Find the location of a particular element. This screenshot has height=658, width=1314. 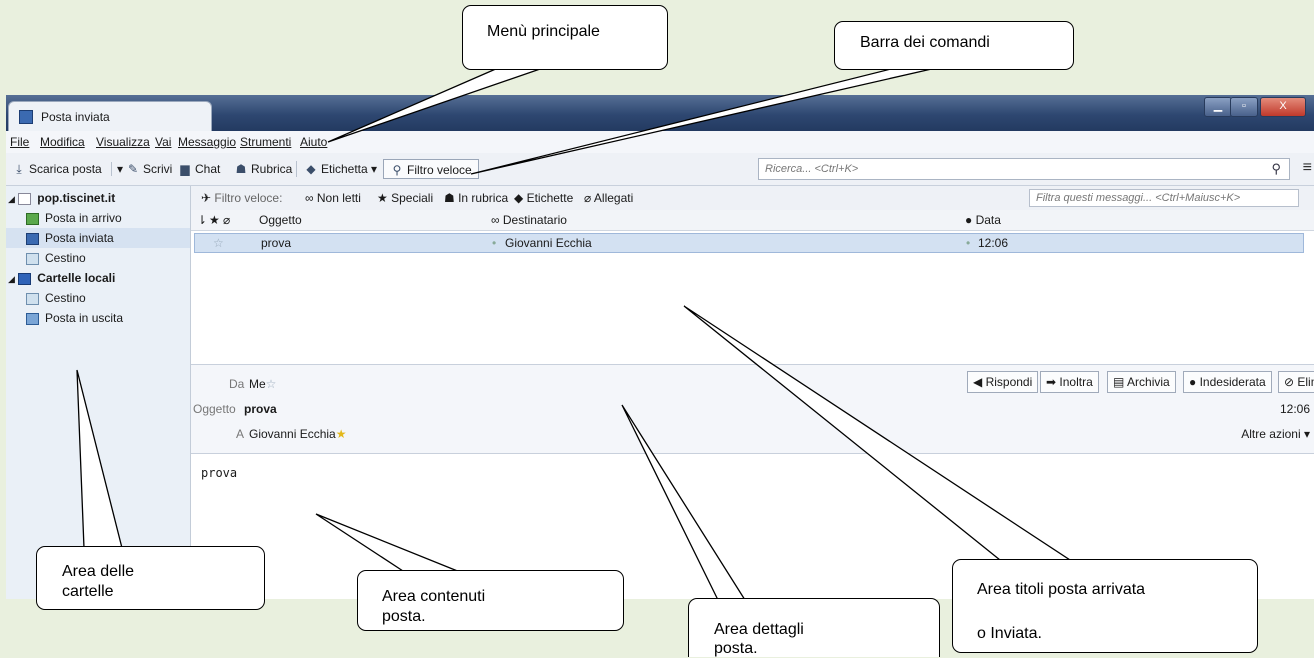

filter-unread: ∞ Non letti is located at coordinates (333, 198).